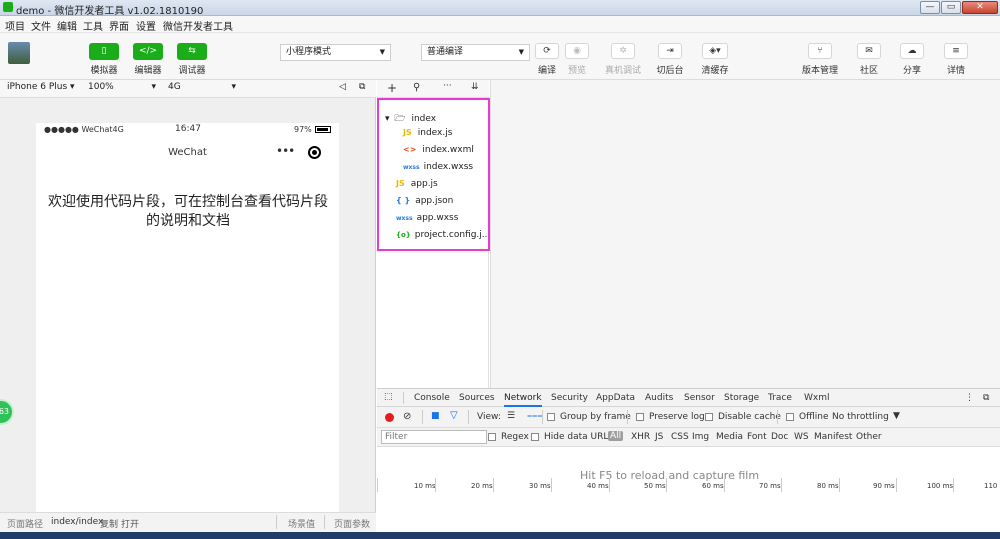  I want to click on menu-icon: ≡, so click(956, 51).